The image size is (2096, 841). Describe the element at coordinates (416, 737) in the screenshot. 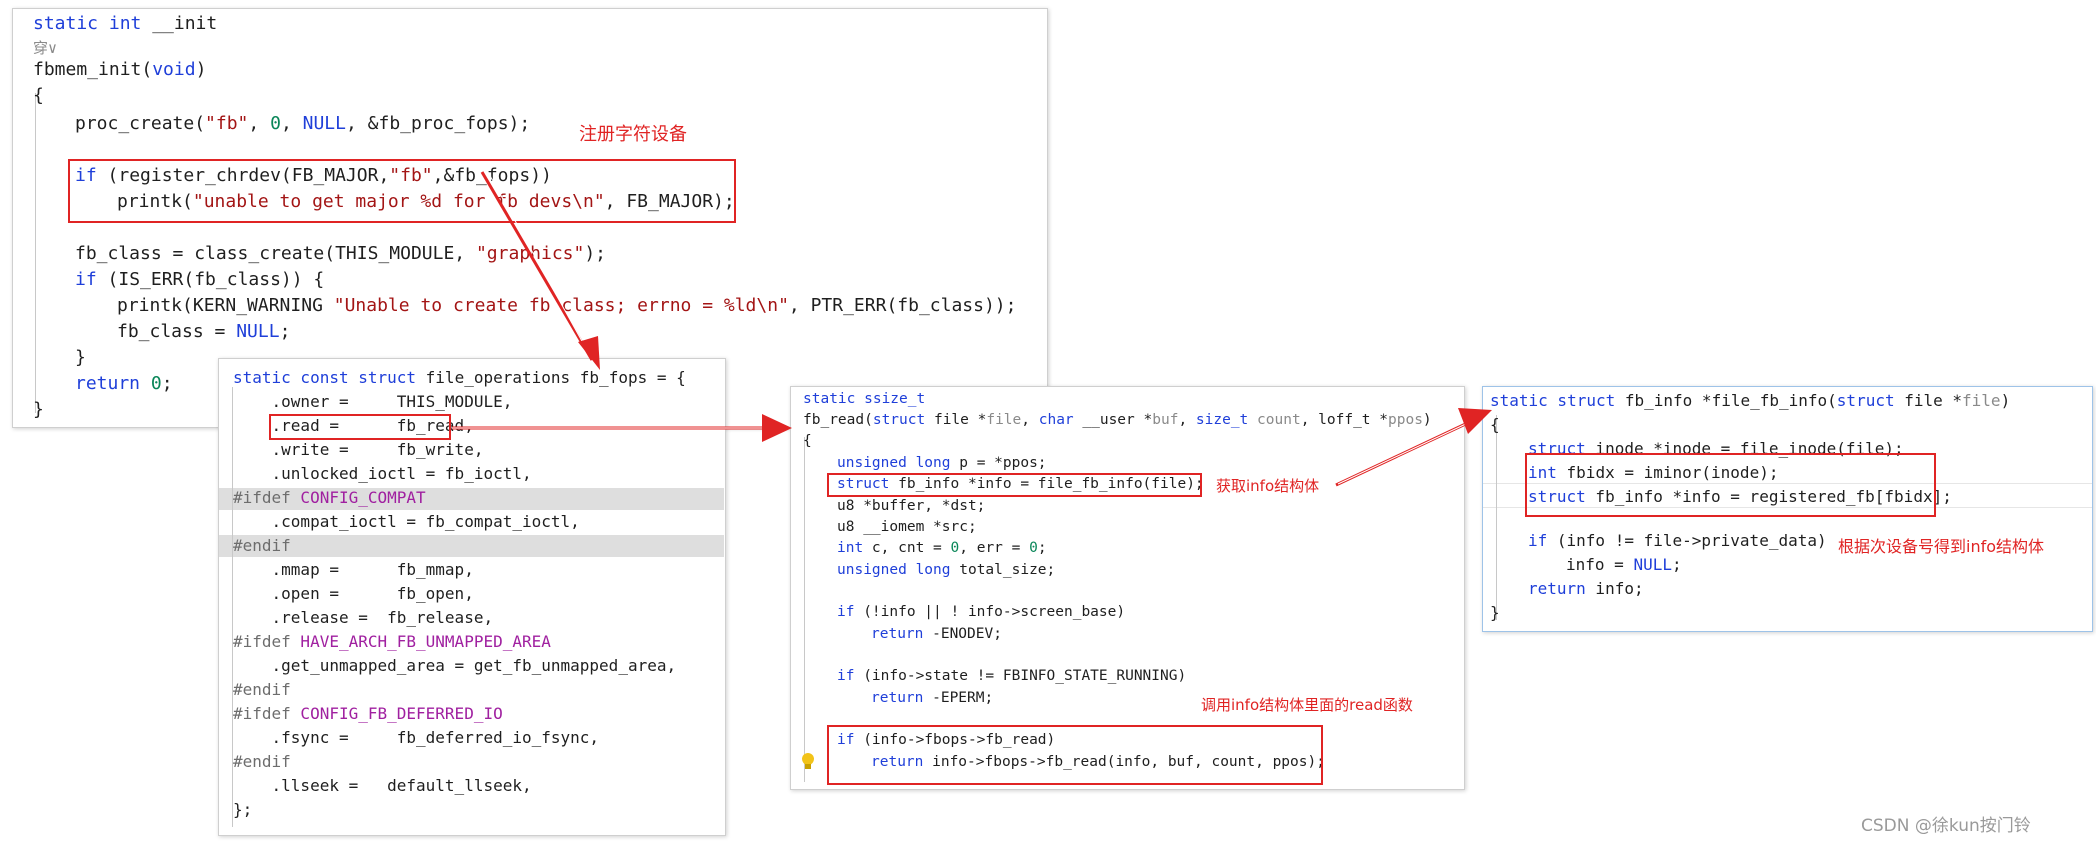

I see `code-line: .fsync = fb_deferred_io_fsync,` at that location.